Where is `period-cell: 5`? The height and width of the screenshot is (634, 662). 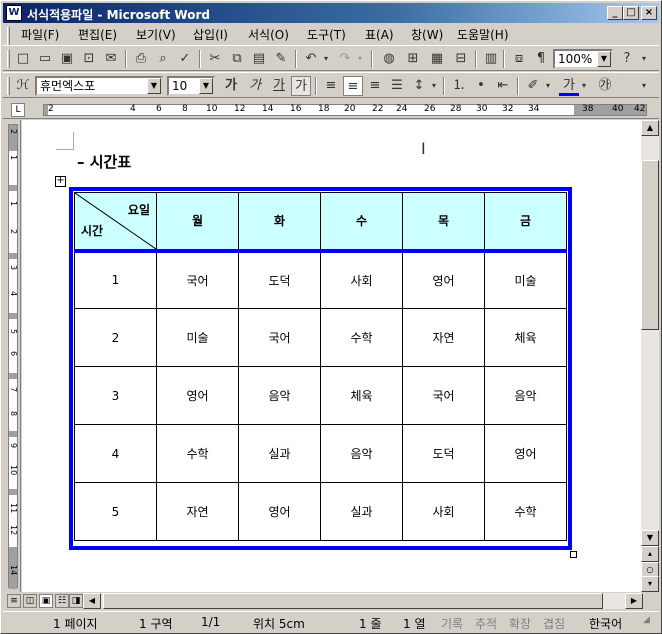 period-cell: 5 is located at coordinates (115, 511).